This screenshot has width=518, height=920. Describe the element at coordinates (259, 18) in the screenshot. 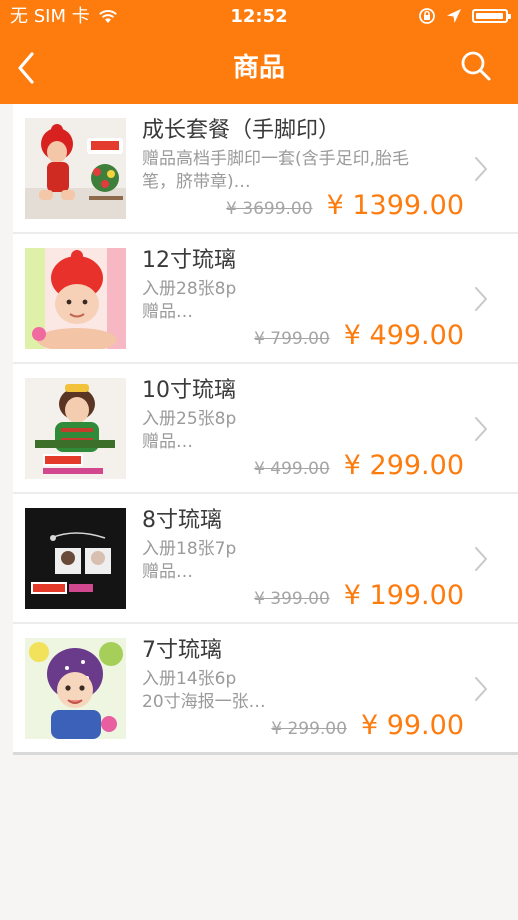

I see `status-bar: 无 SIM 卡 12:52` at that location.